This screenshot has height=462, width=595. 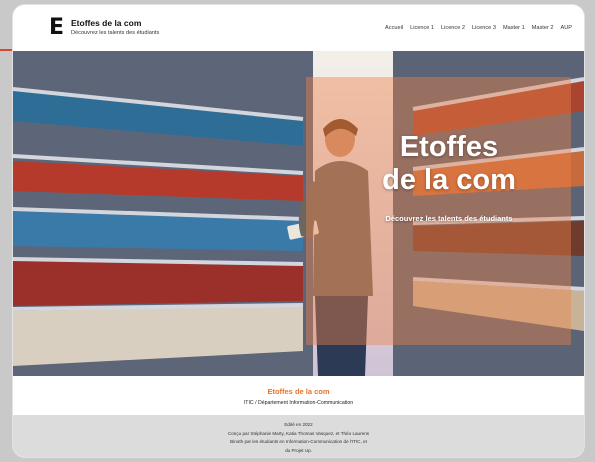 I want to click on nav-item-accueil: Accueil, so click(x=394, y=28).